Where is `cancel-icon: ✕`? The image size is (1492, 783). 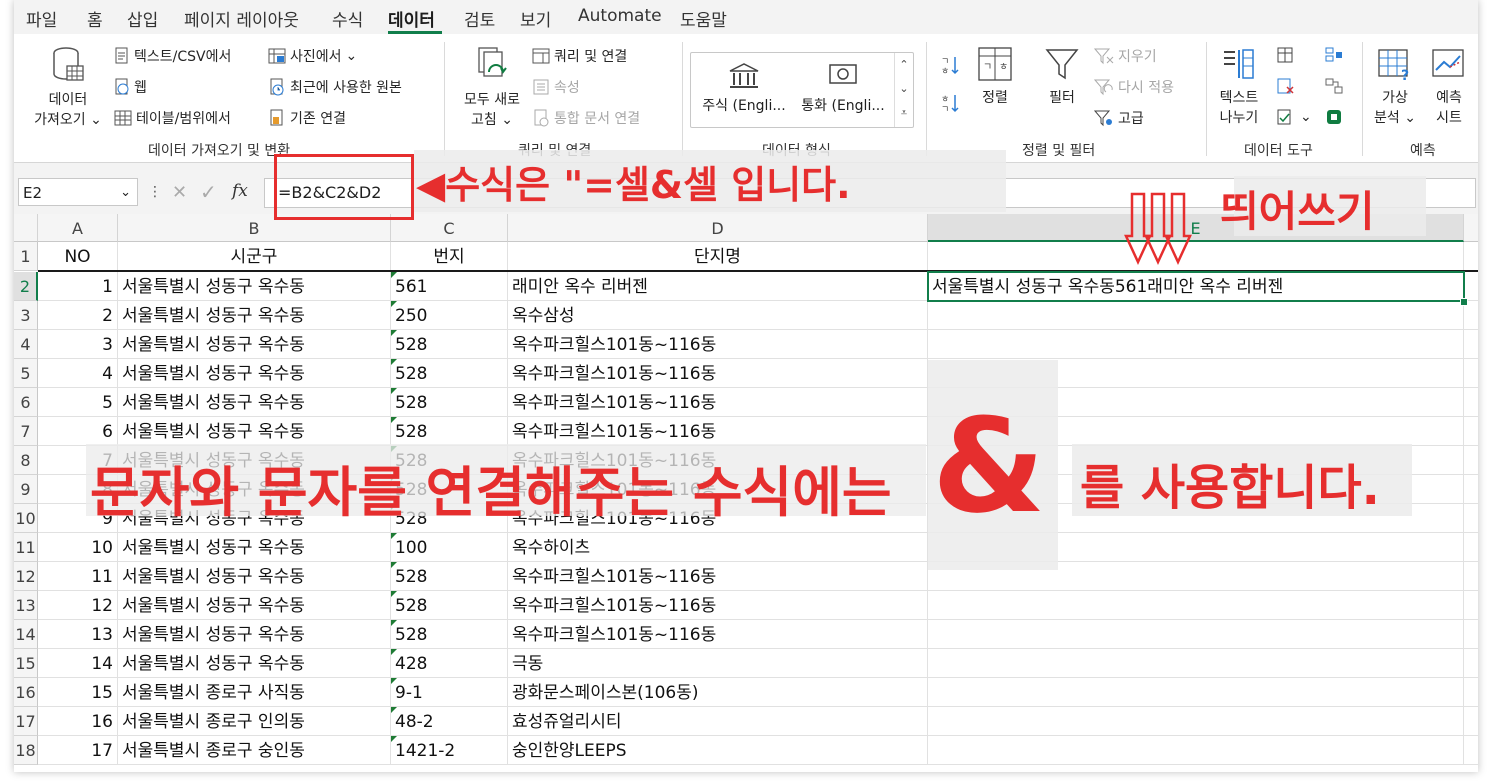 cancel-icon: ✕ is located at coordinates (179, 192).